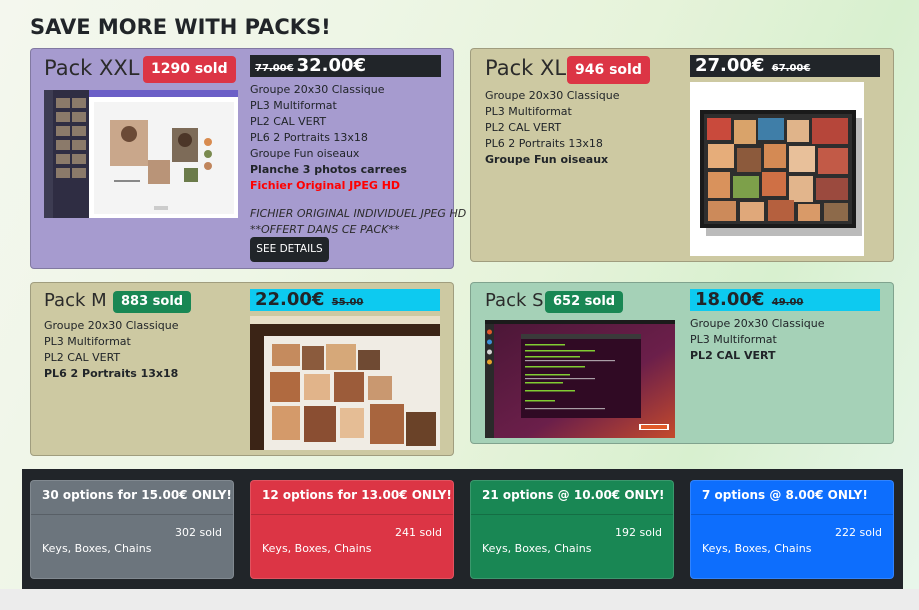  I want to click on feature-item: Planche 3 photos carrees, so click(328, 169).